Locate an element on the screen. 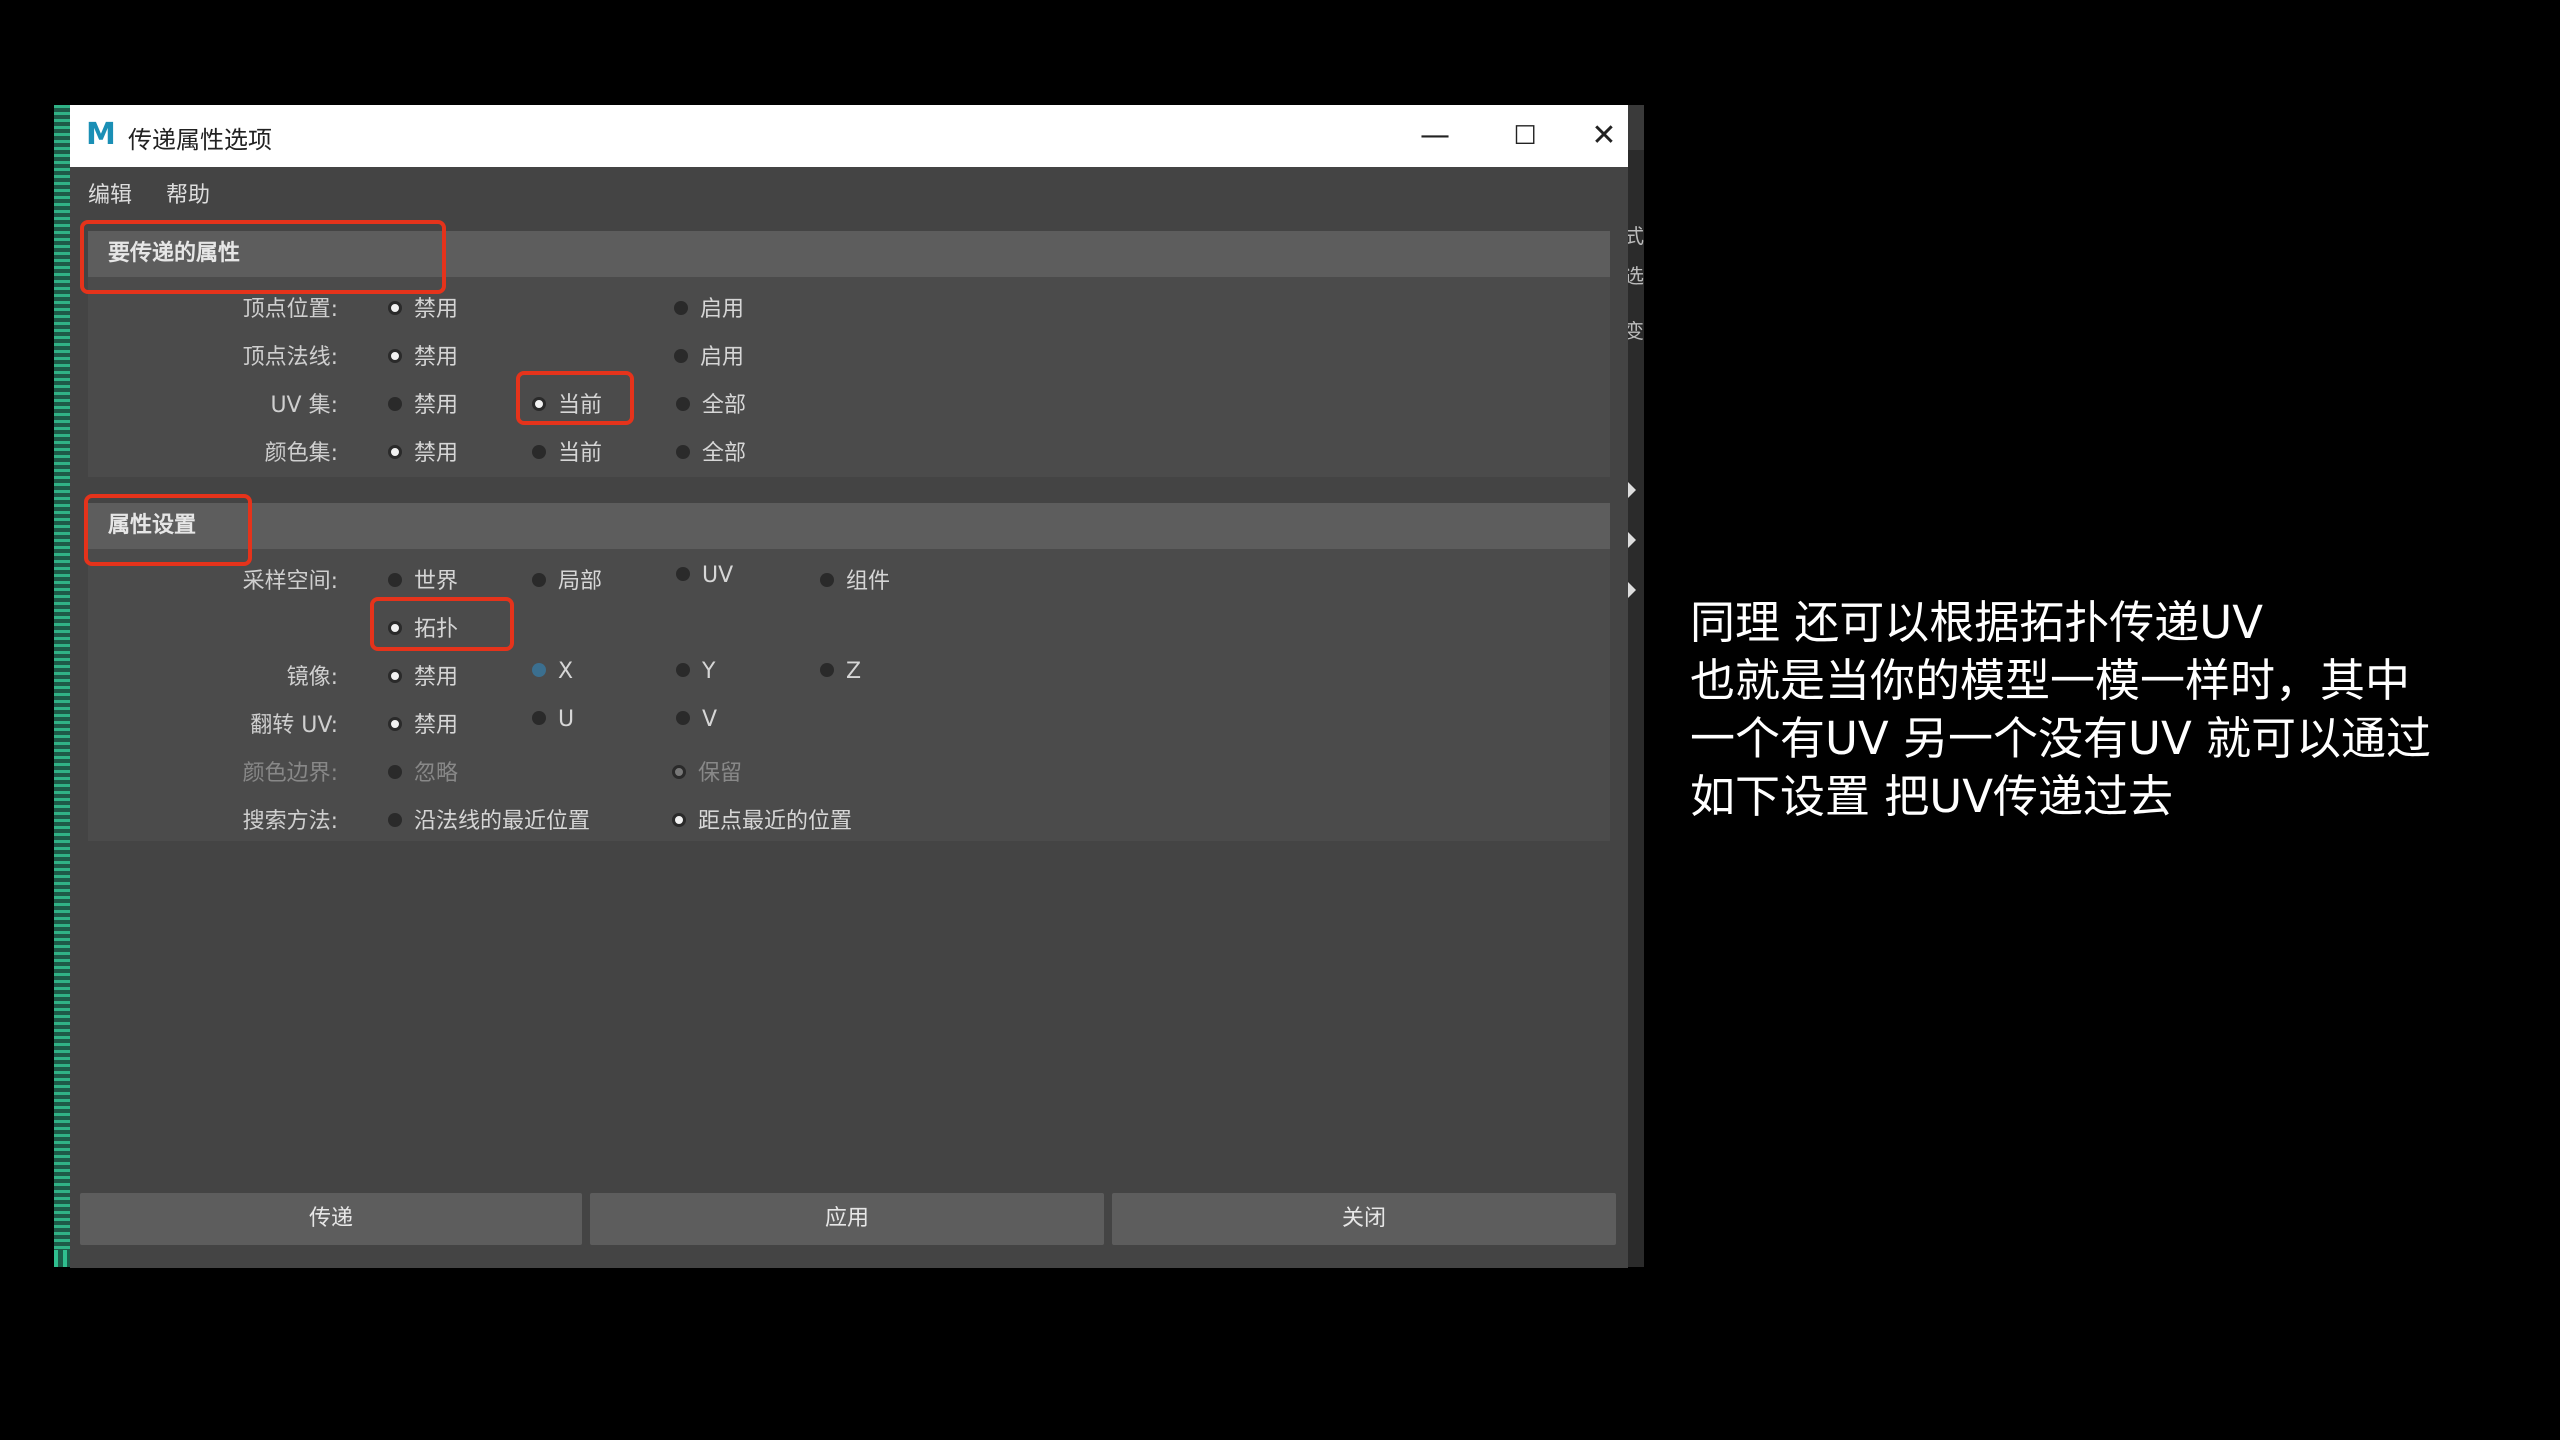 The height and width of the screenshot is (1440, 2560). title-bar: M 传递属性选项 — ☐ ✕ is located at coordinates (849, 136).